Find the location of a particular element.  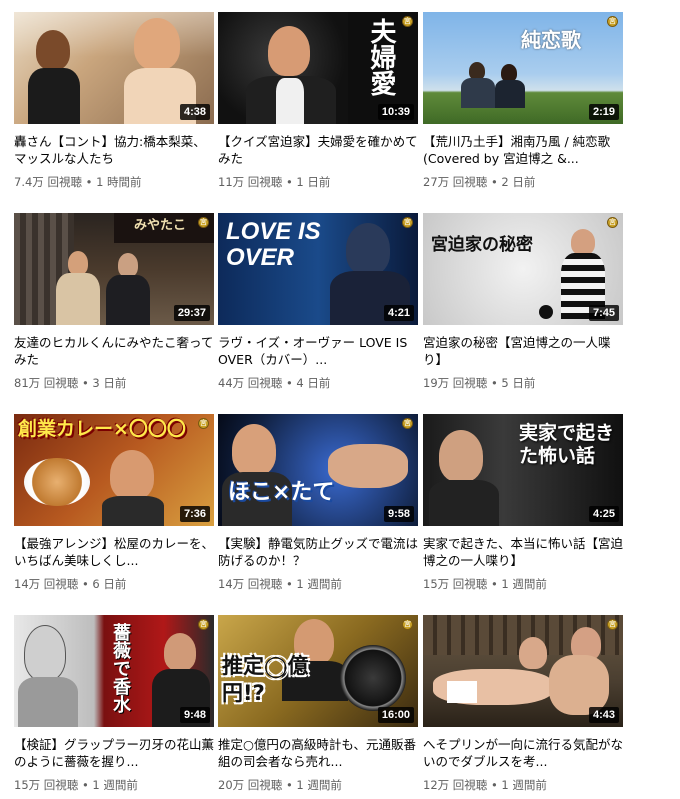

upload-age: 1 時間前 is located at coordinates (119, 182).